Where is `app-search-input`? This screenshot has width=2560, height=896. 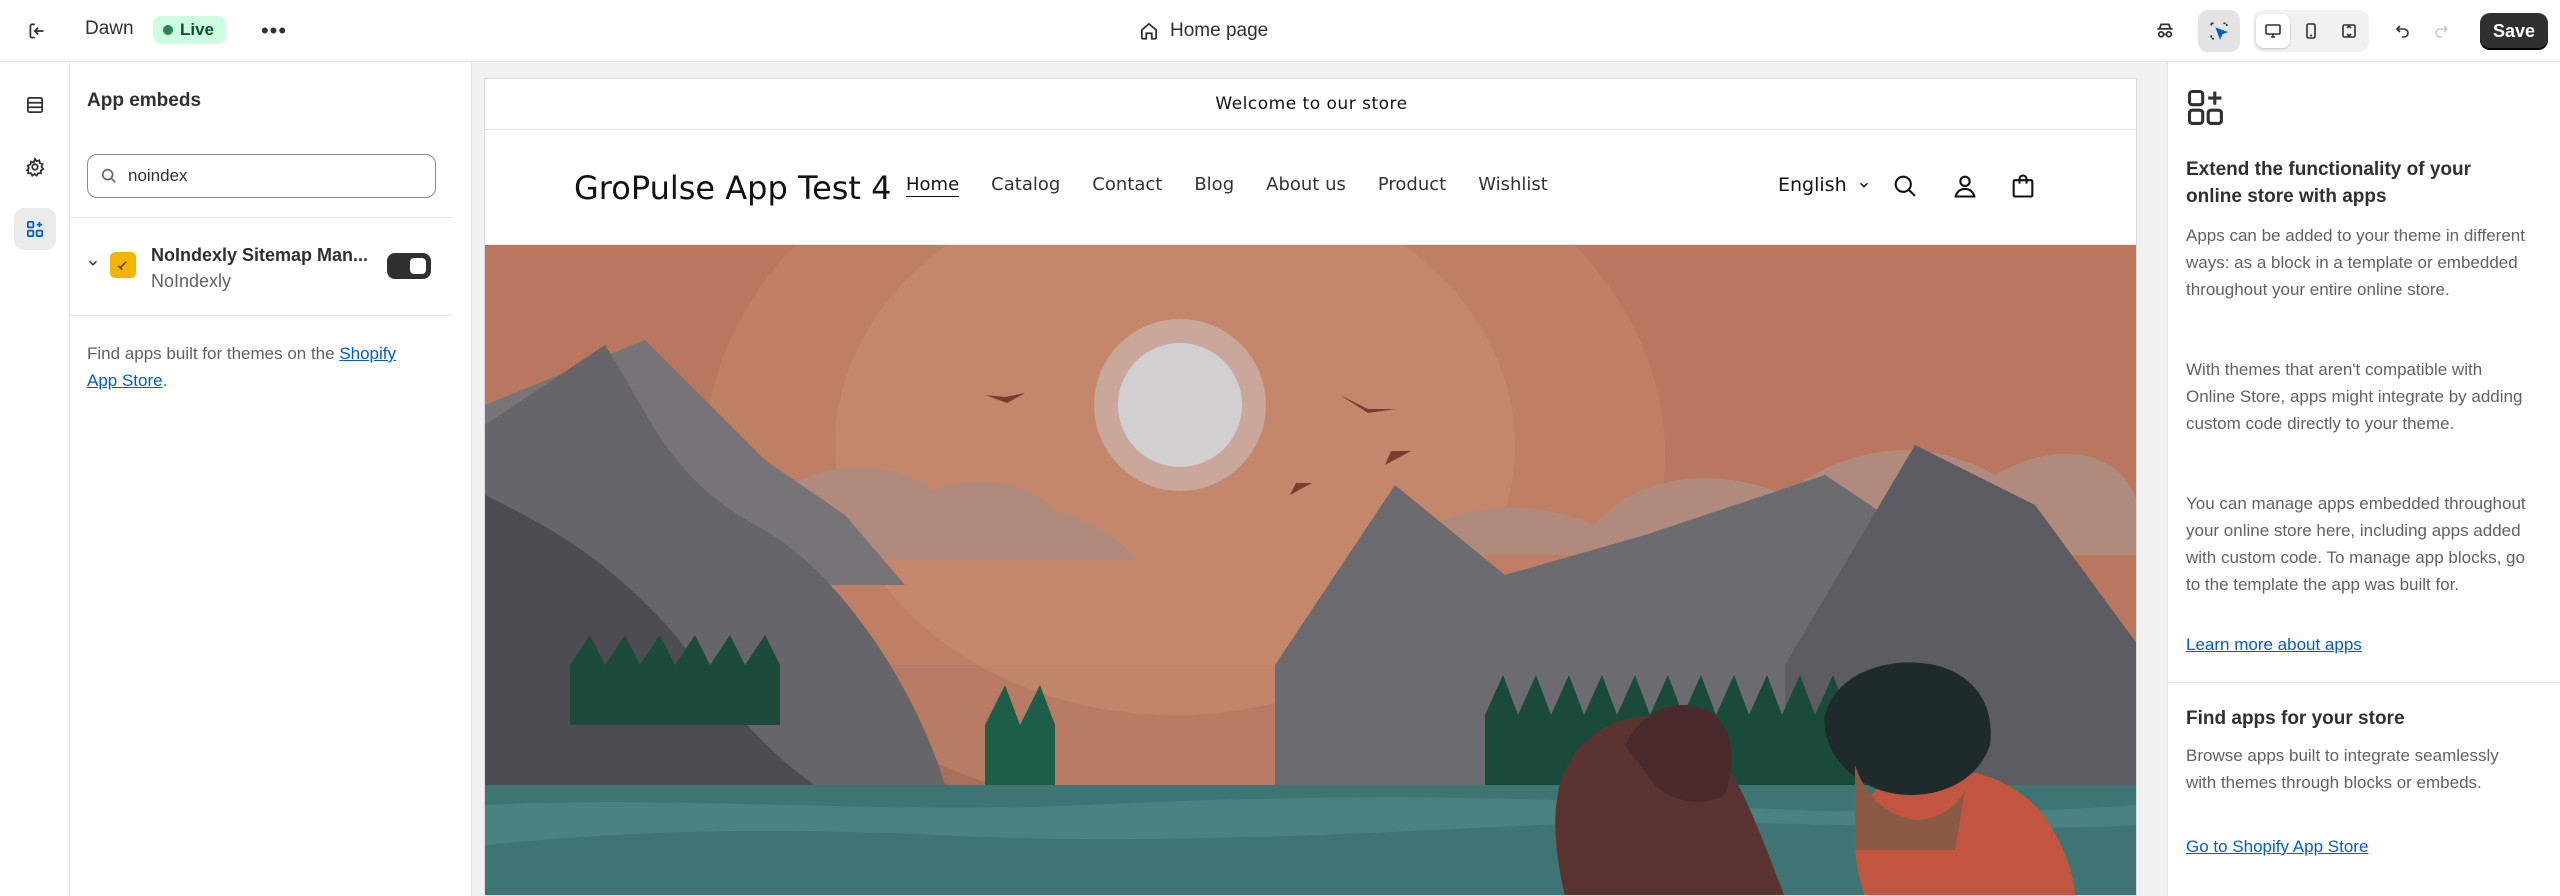
app-search-input is located at coordinates (268, 176).